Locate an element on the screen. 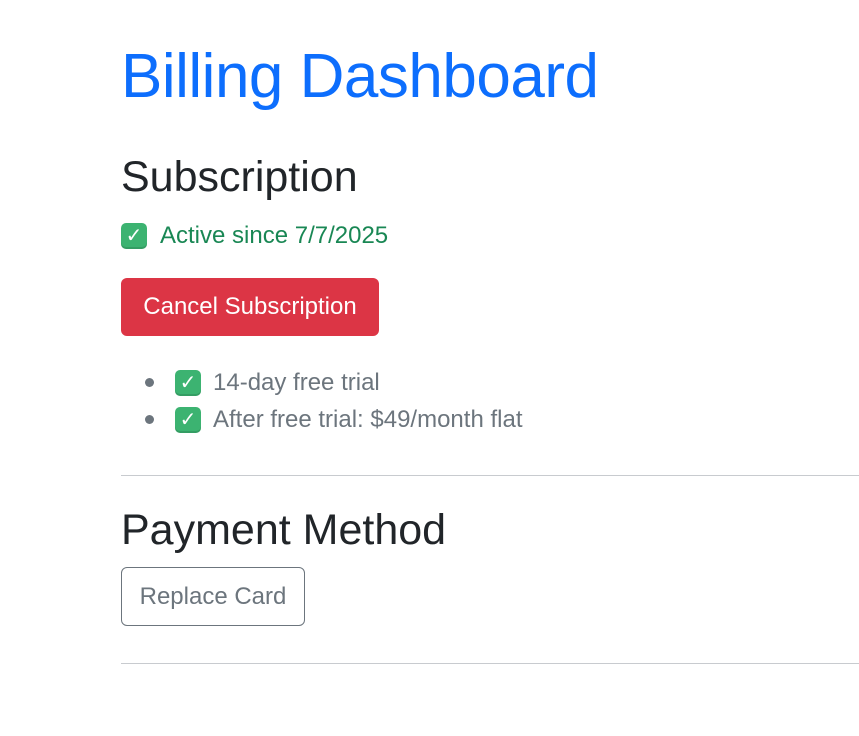 This screenshot has width=859, height=736. subscription-status: ✓ Active since 7/7/2025 is located at coordinates (254, 236).